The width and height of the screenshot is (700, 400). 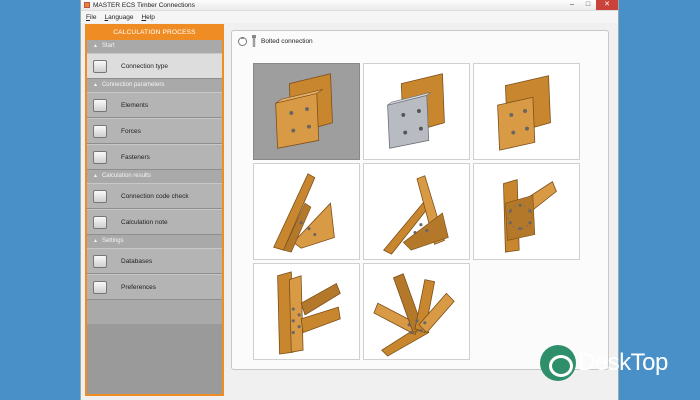 I want to click on section-connection-parameters: ▲ Connection parameters, so click(x=154, y=85).